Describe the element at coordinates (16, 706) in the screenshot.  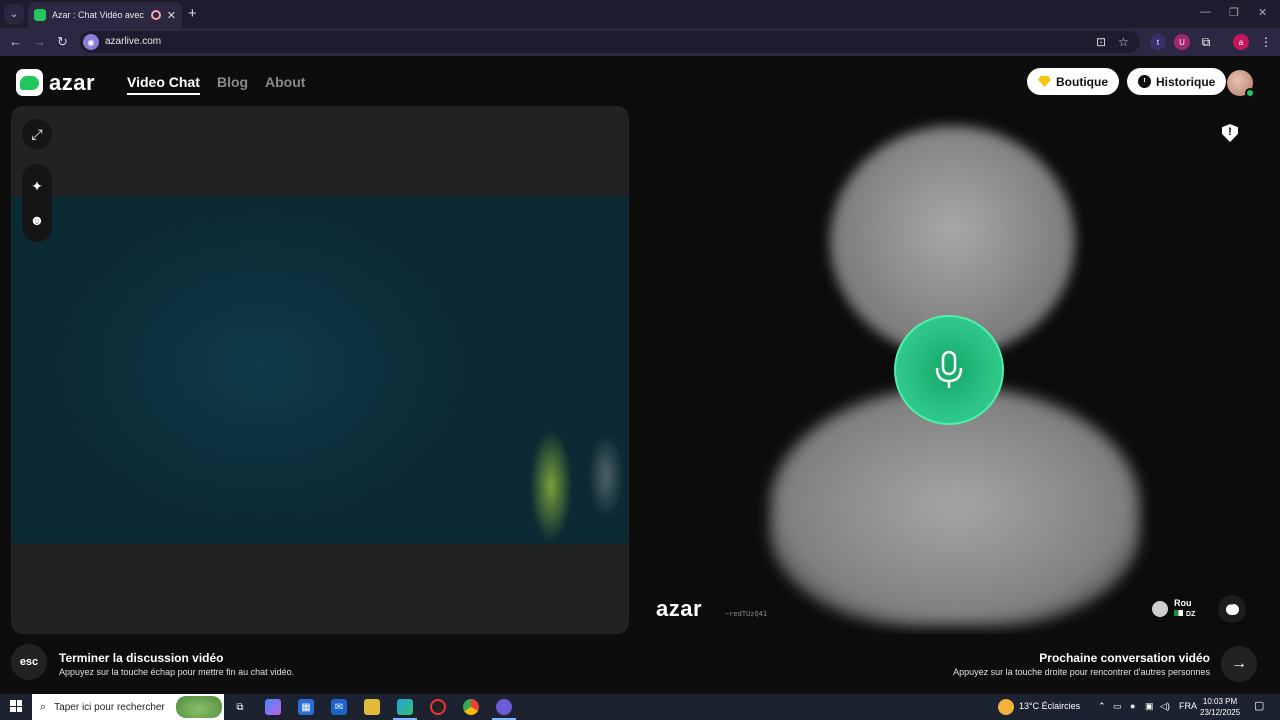
I see `windows-start-icon` at that location.